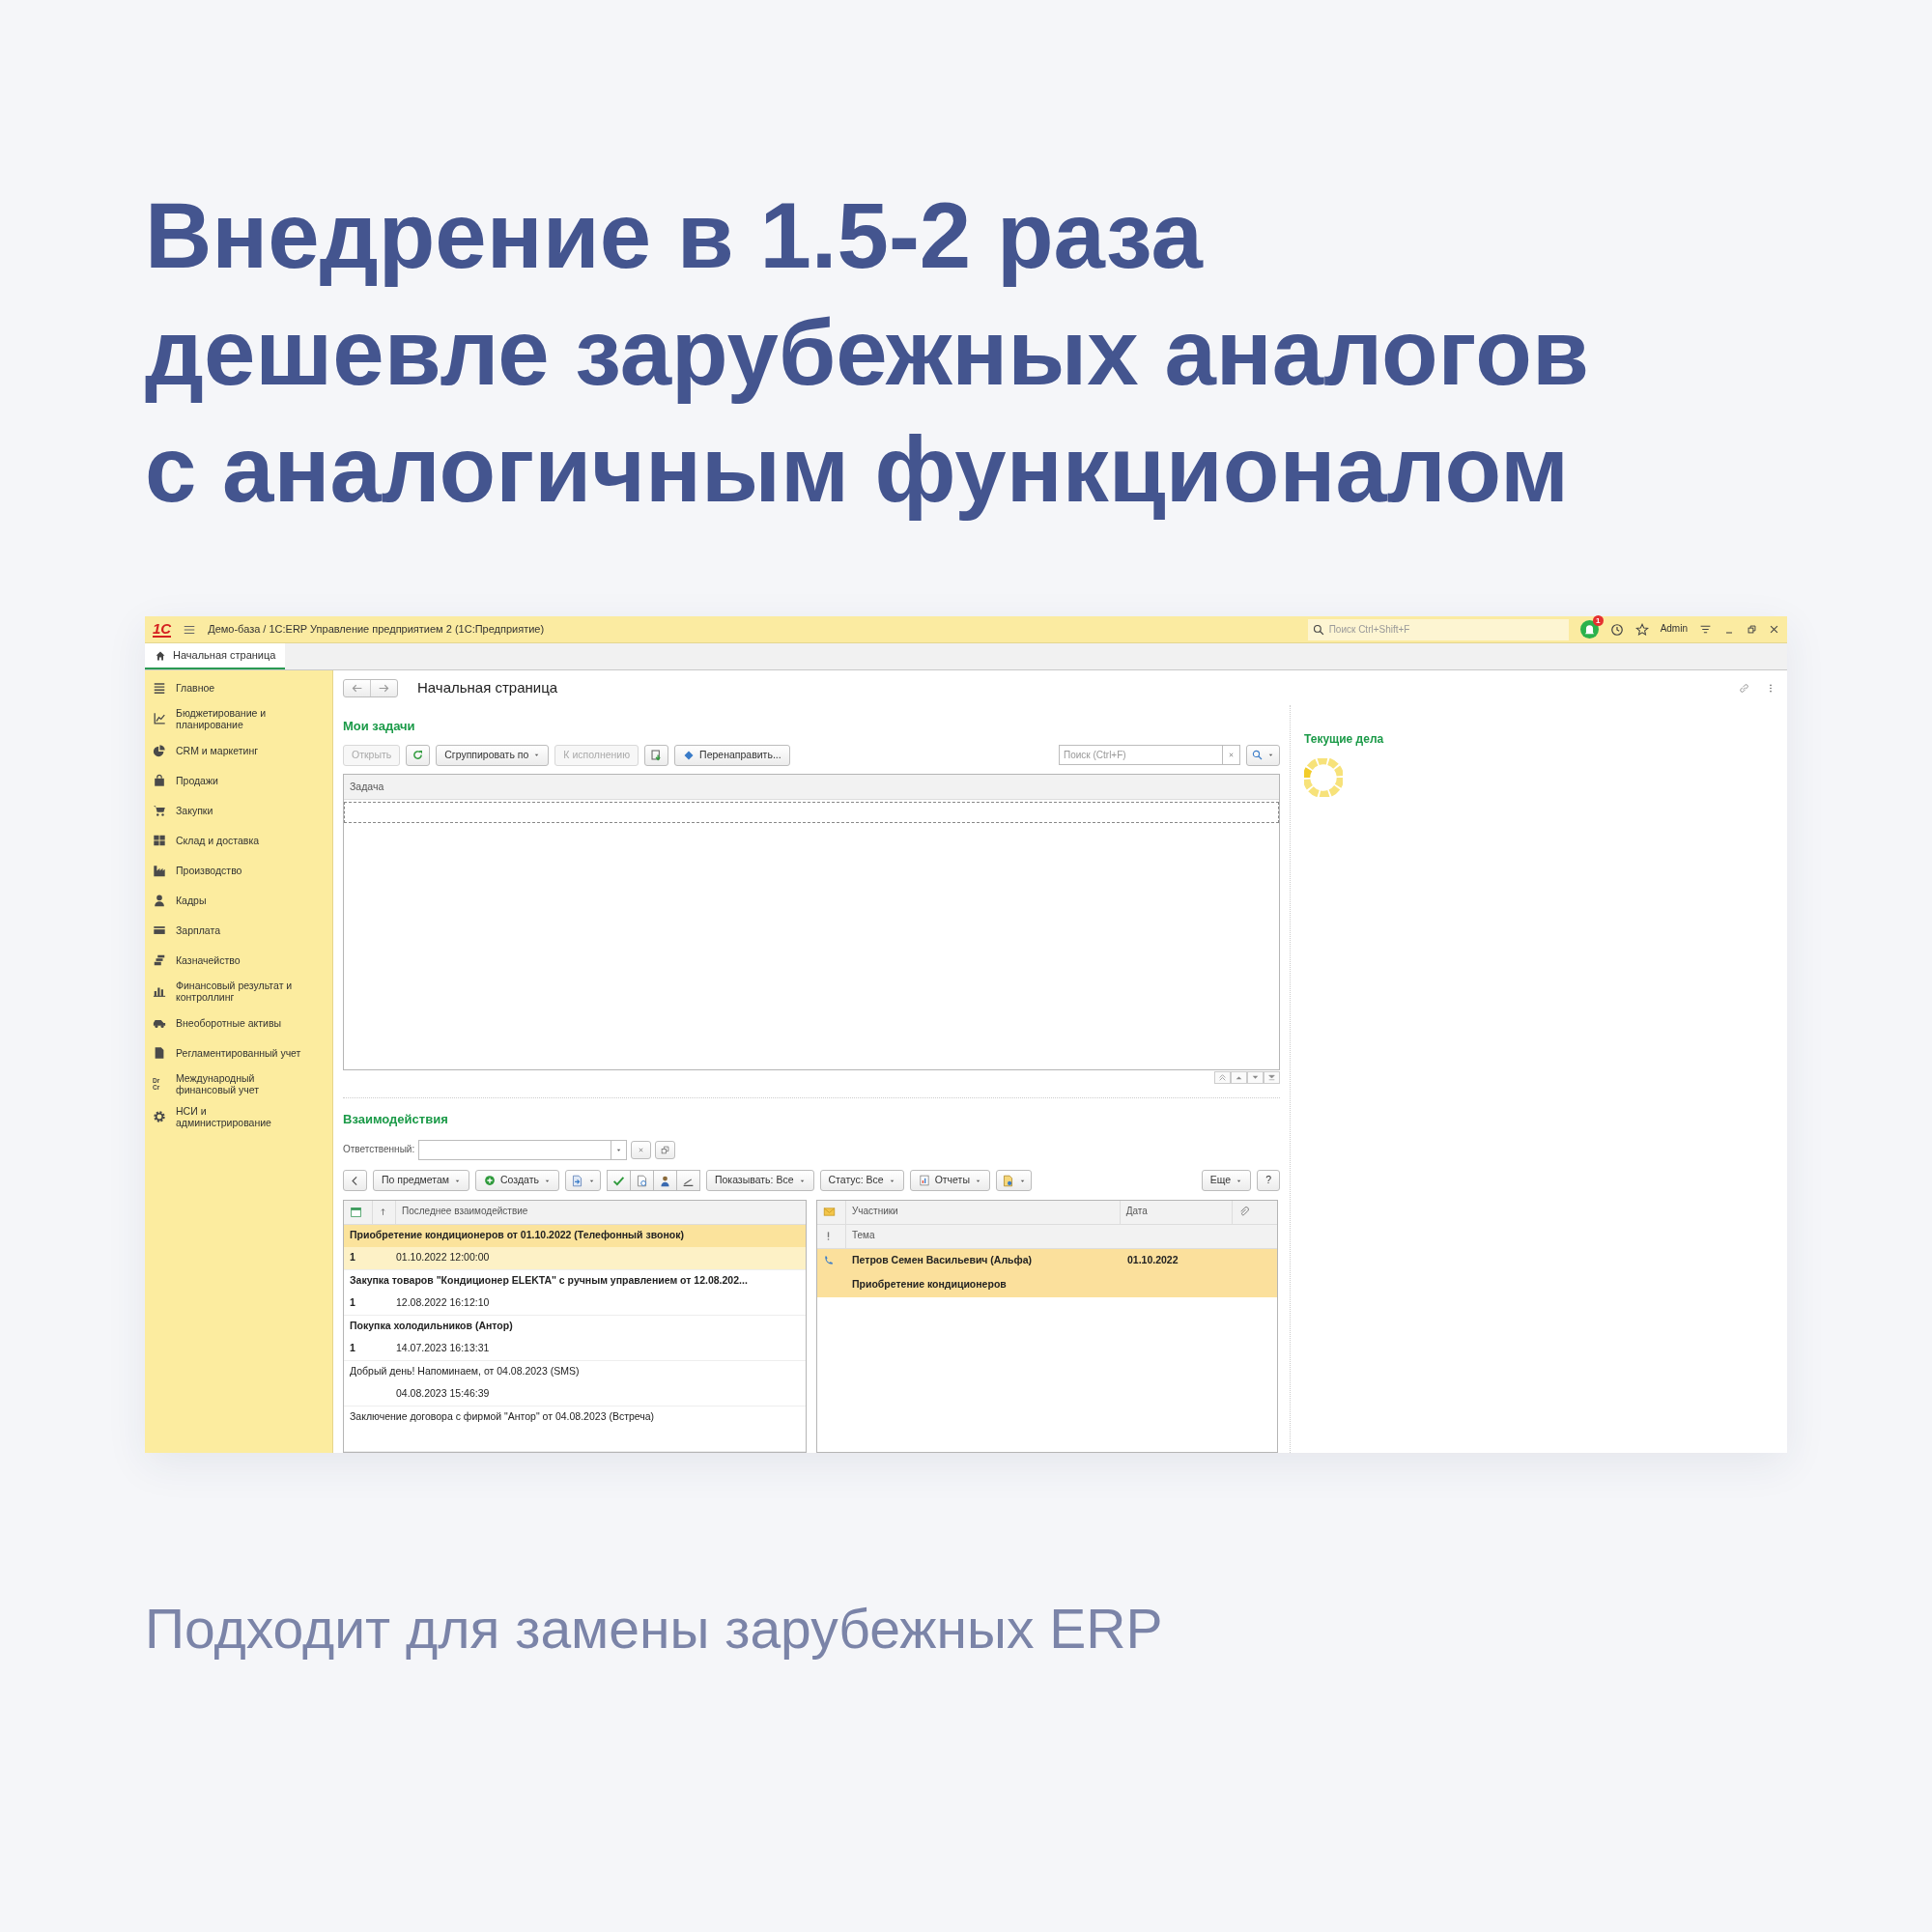 The image size is (1932, 1932). What do you see at coordinates (1177, 1212) in the screenshot?
I see `column-header: Дата` at bounding box center [1177, 1212].